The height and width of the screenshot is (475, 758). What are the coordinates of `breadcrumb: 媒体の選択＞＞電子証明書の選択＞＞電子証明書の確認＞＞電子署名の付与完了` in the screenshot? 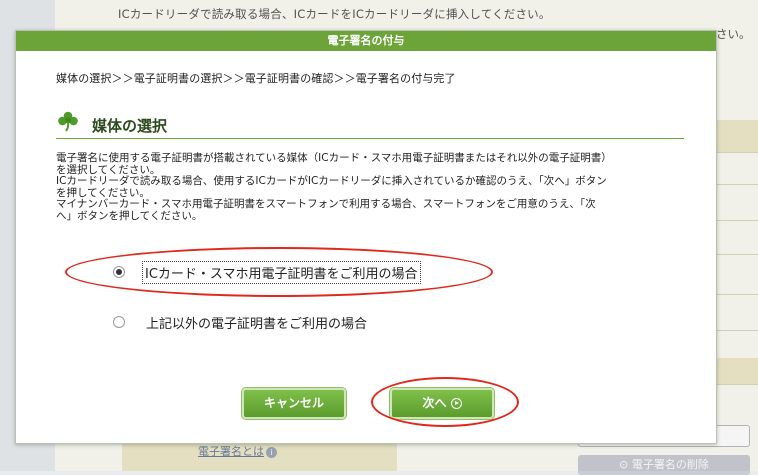 It's located at (256, 78).